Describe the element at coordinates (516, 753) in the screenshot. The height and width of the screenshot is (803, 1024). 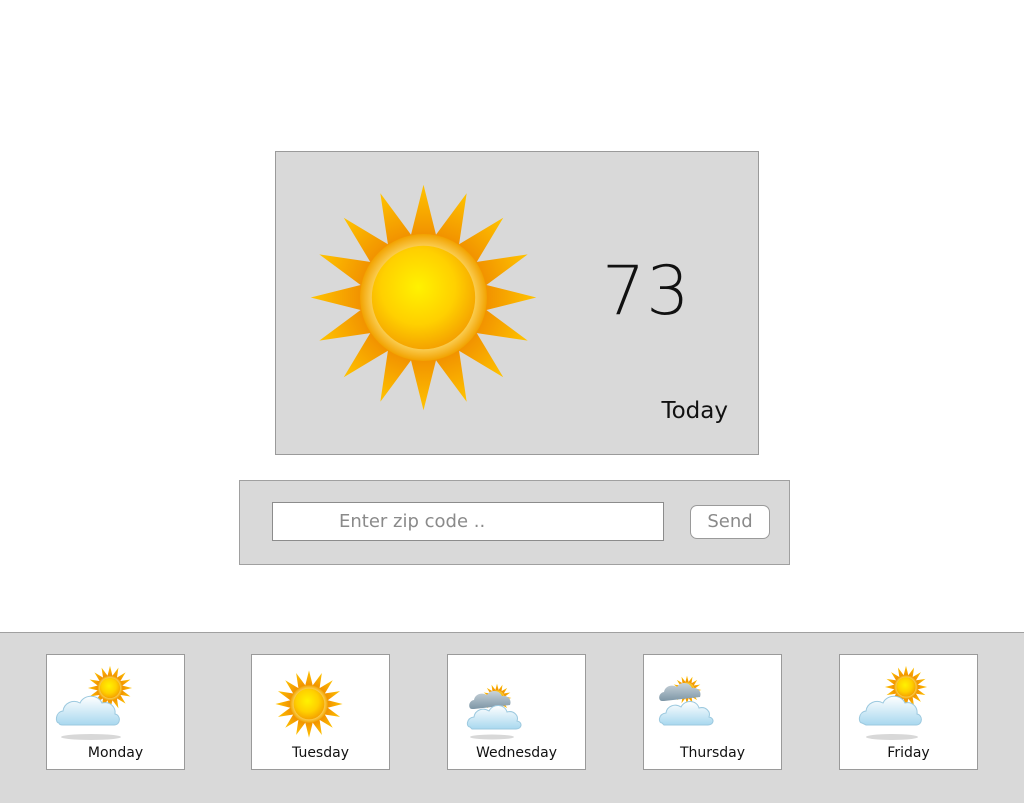
I see `day-label: Wednesday` at that location.